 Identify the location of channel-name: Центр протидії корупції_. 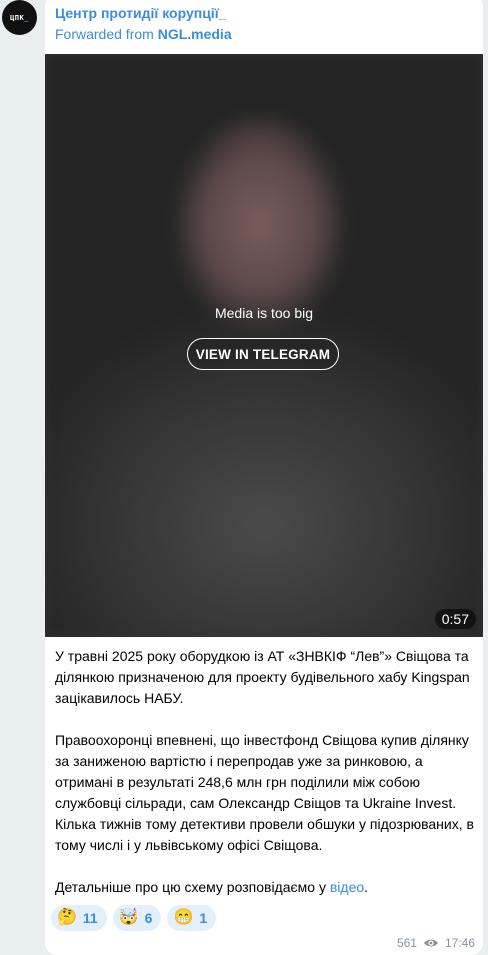
(140, 13).